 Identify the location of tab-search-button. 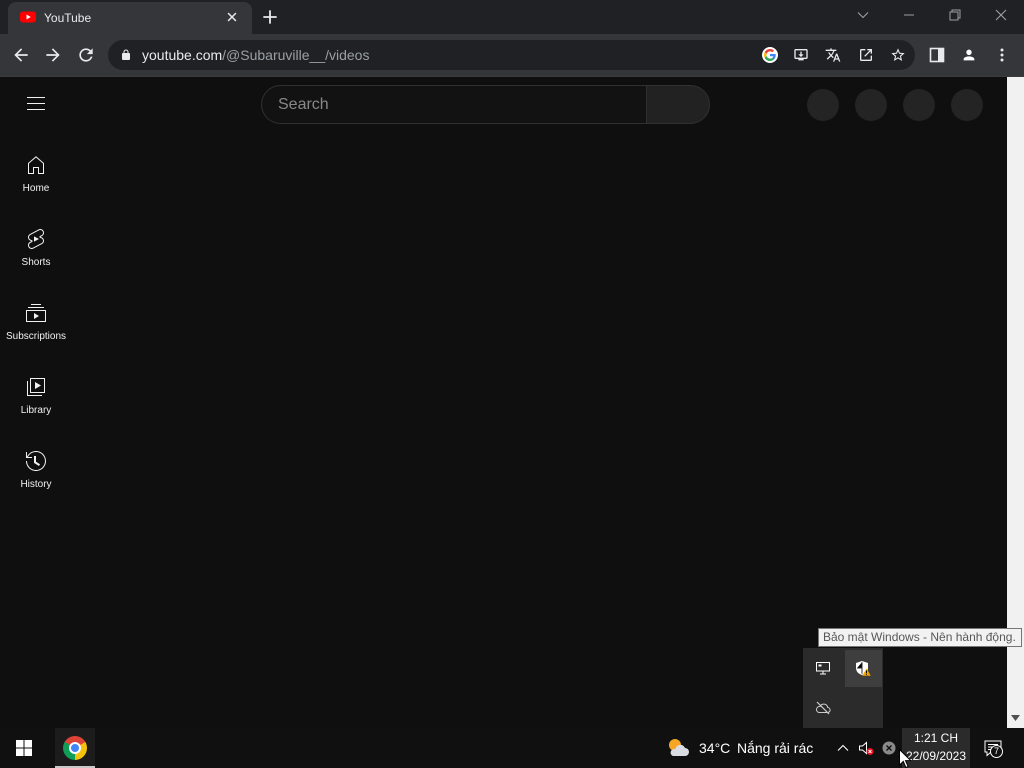
(863, 15).